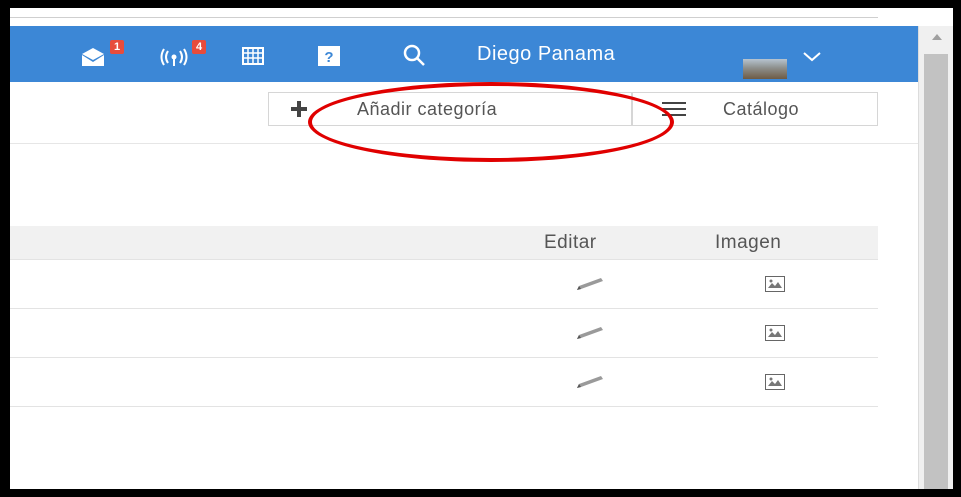 The width and height of the screenshot is (961, 497). I want to click on column-header-image: Imagen, so click(748, 242).